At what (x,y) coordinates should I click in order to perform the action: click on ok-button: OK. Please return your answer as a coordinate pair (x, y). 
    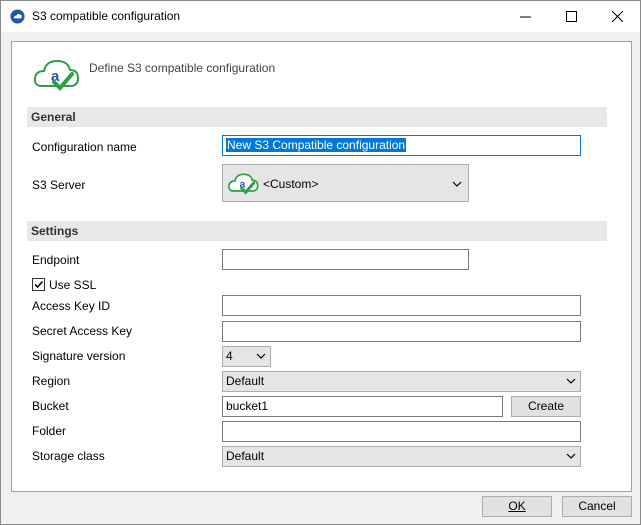
    Looking at the image, I should click on (517, 506).